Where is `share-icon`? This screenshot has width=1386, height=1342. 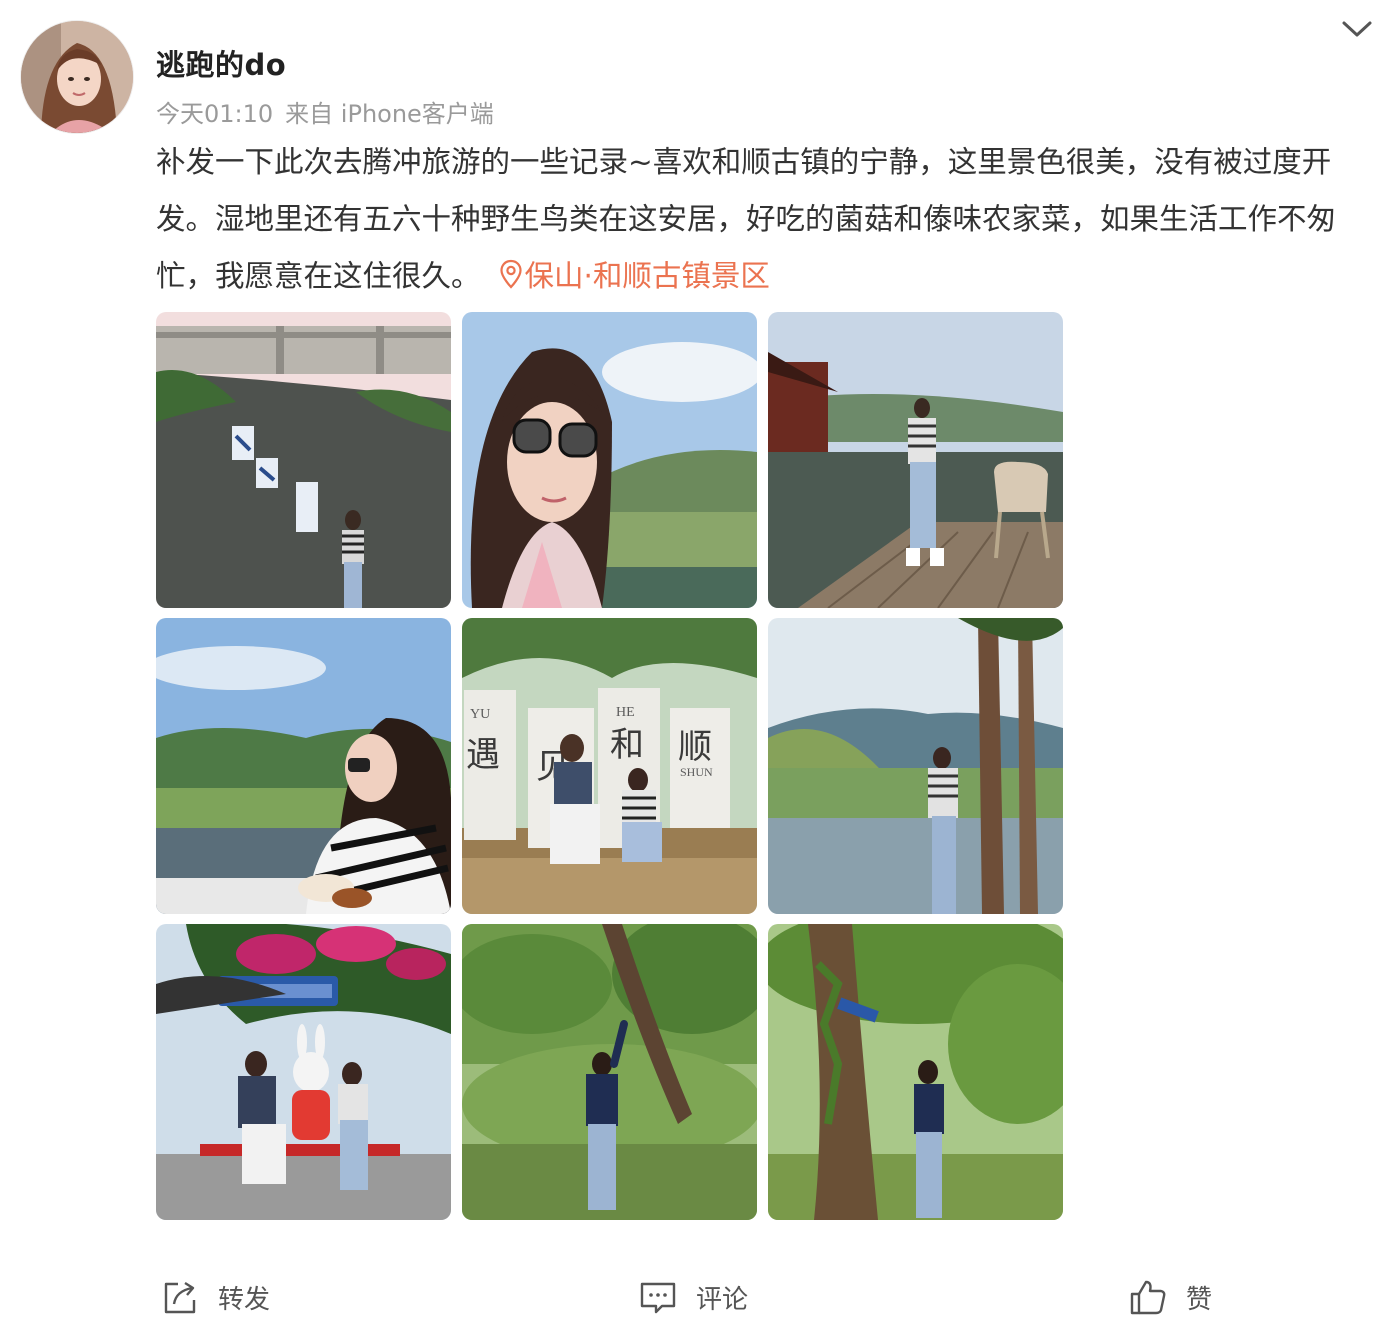
share-icon is located at coordinates (180, 1297).